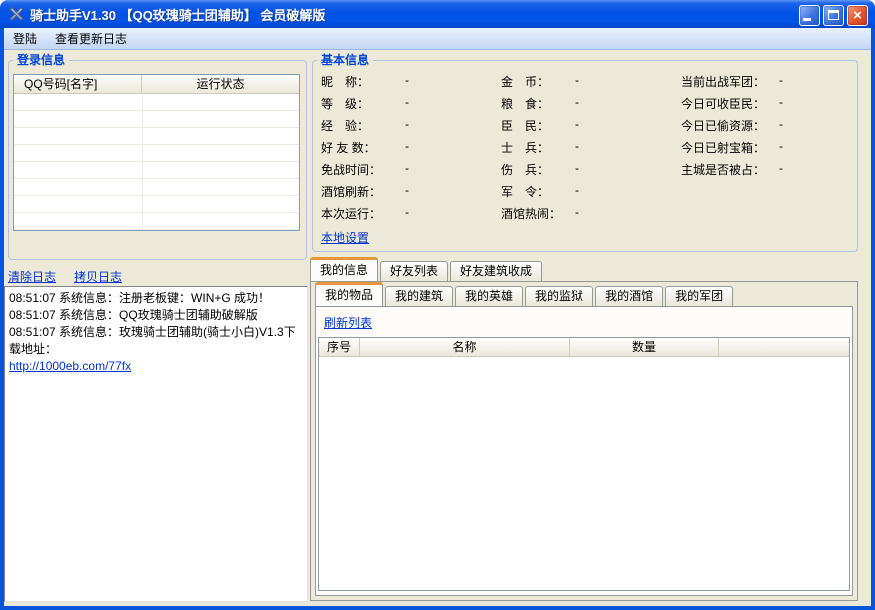  I want to click on stat-label-truce: 免战时间：, so click(351, 170).